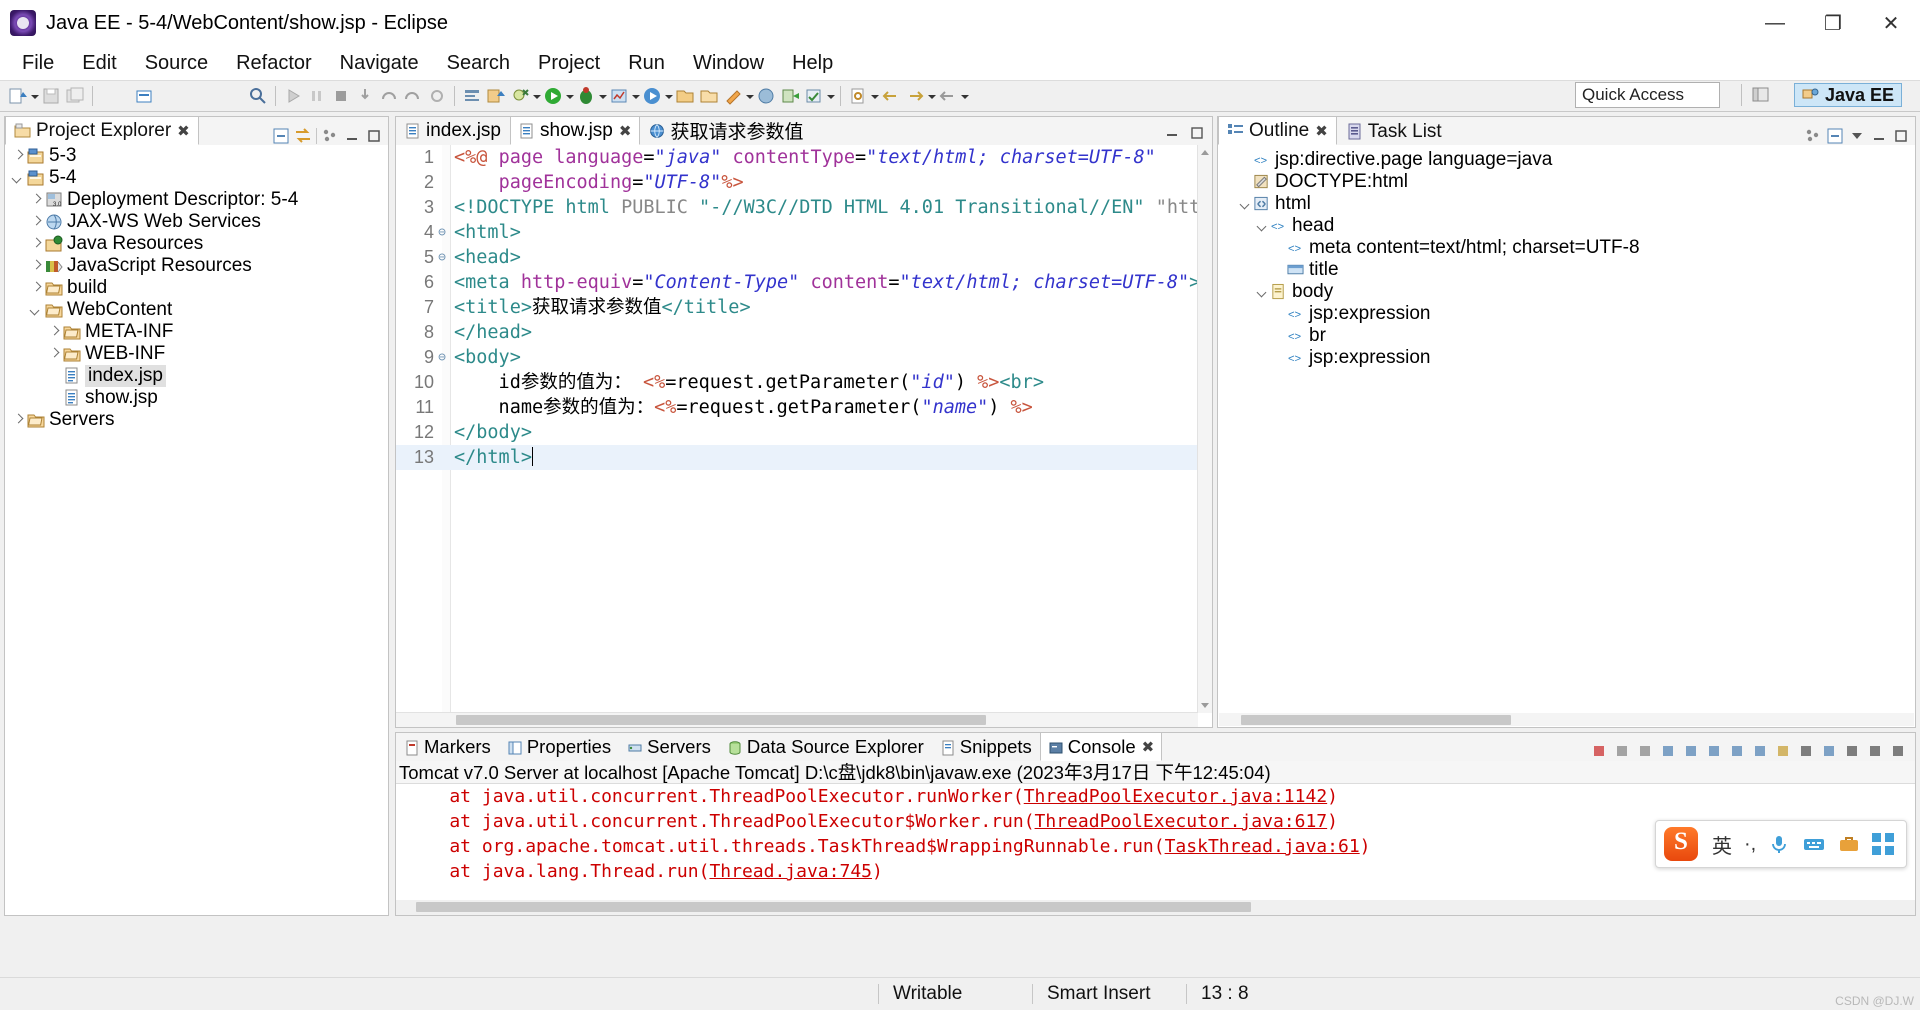  What do you see at coordinates (1761, 95) in the screenshot?
I see `open-perspective-icon` at bounding box center [1761, 95].